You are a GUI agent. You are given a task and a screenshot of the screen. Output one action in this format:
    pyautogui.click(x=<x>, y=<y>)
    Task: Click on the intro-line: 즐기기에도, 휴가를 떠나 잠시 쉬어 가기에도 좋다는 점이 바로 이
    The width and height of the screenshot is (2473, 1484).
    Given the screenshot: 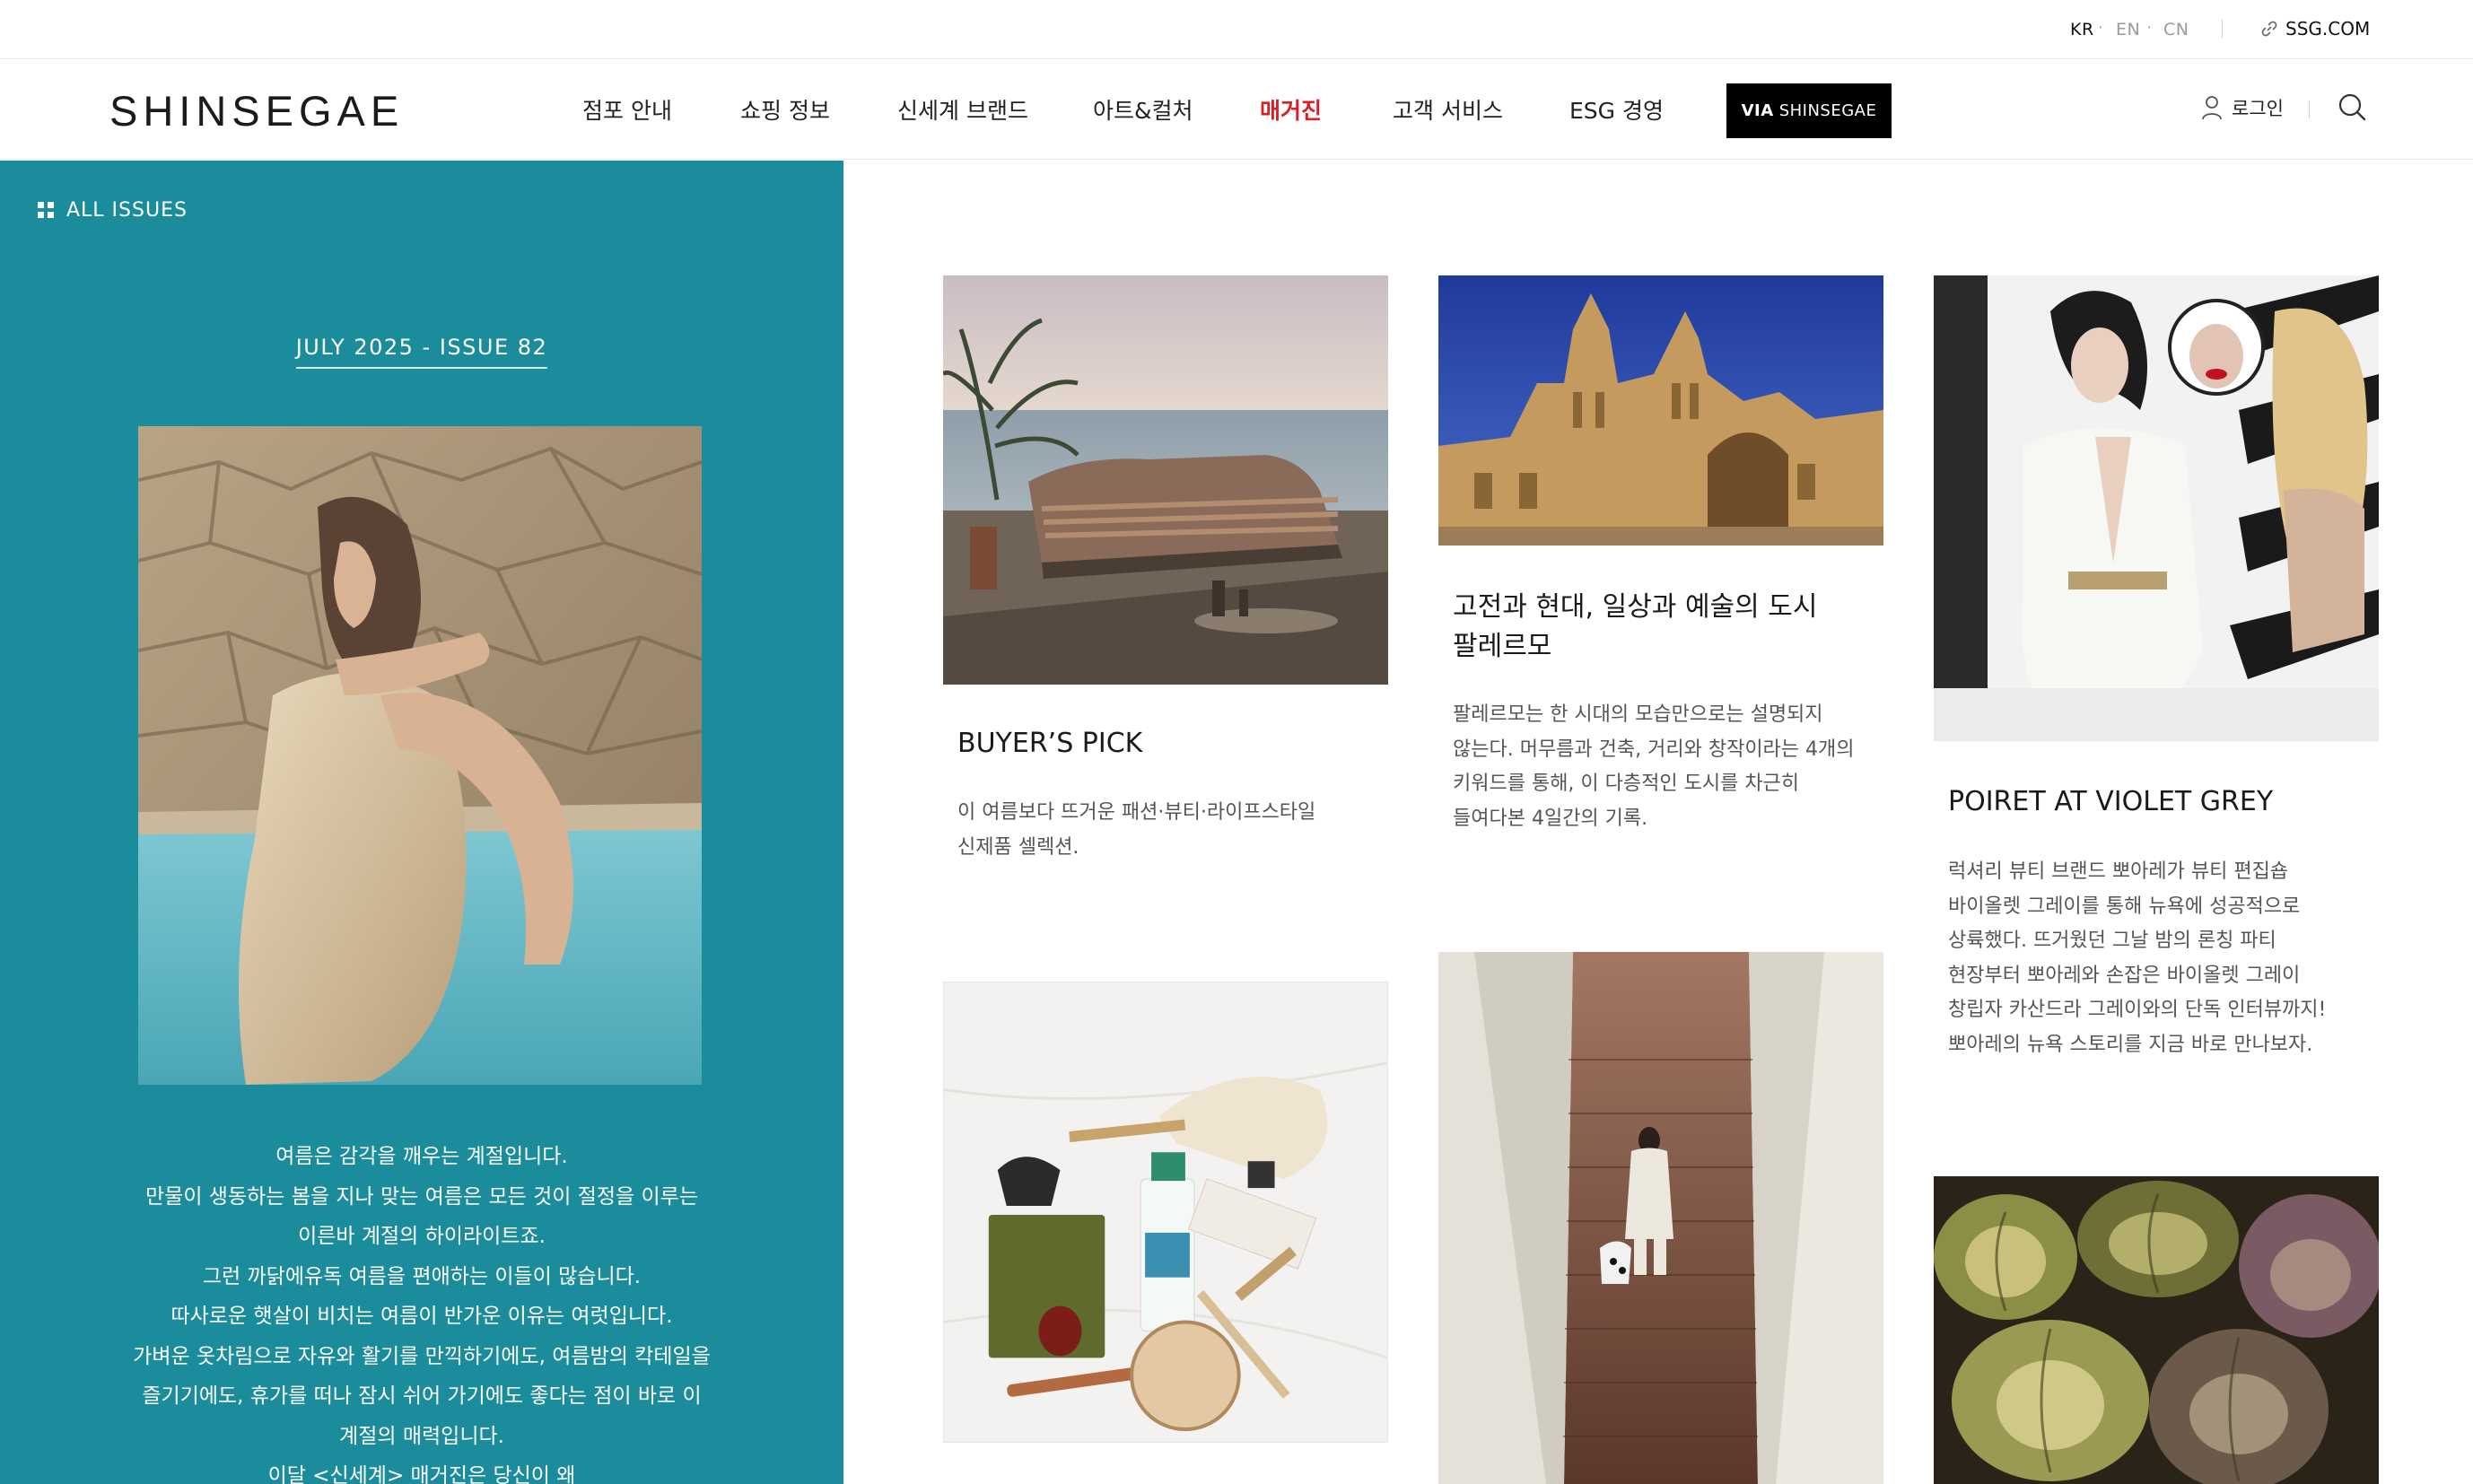 What is the action you would take?
    pyautogui.click(x=422, y=1396)
    